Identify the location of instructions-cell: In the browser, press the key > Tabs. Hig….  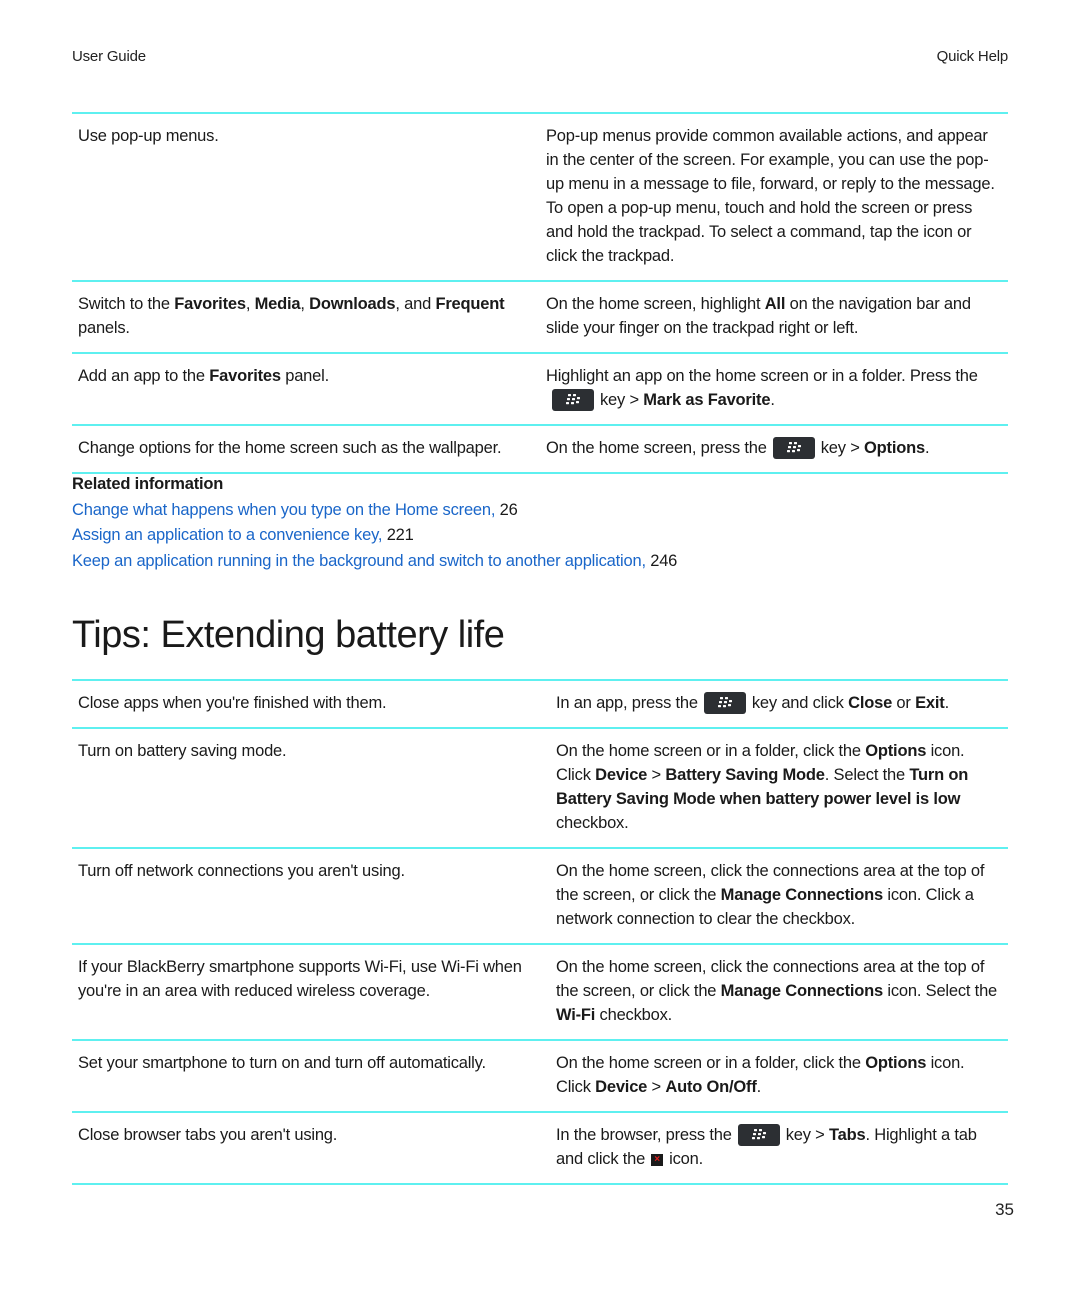
(782, 1147).